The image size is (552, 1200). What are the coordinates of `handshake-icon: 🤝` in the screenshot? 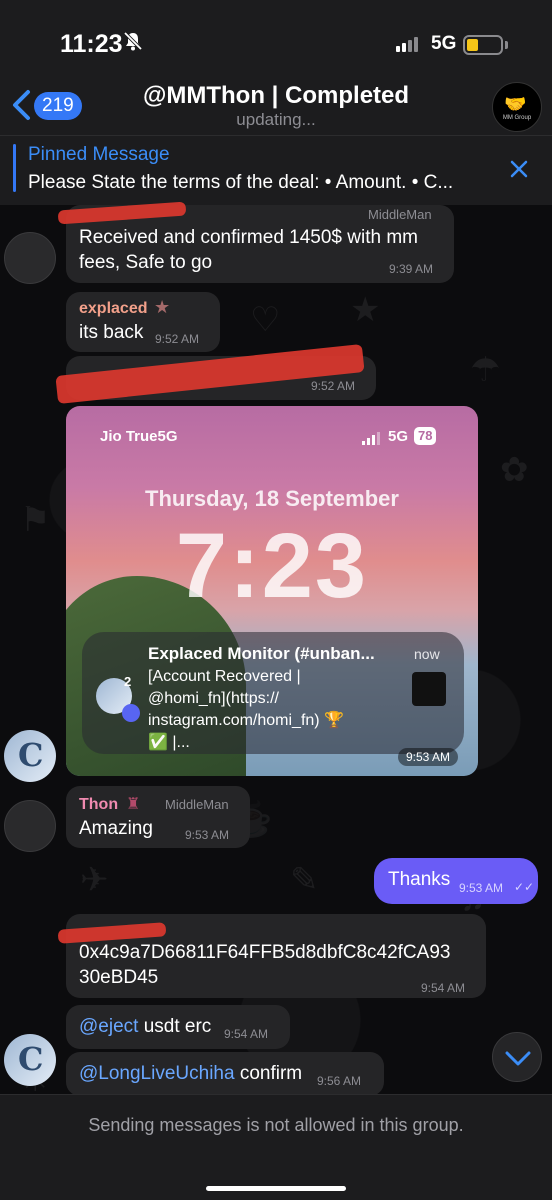 It's located at (515, 104).